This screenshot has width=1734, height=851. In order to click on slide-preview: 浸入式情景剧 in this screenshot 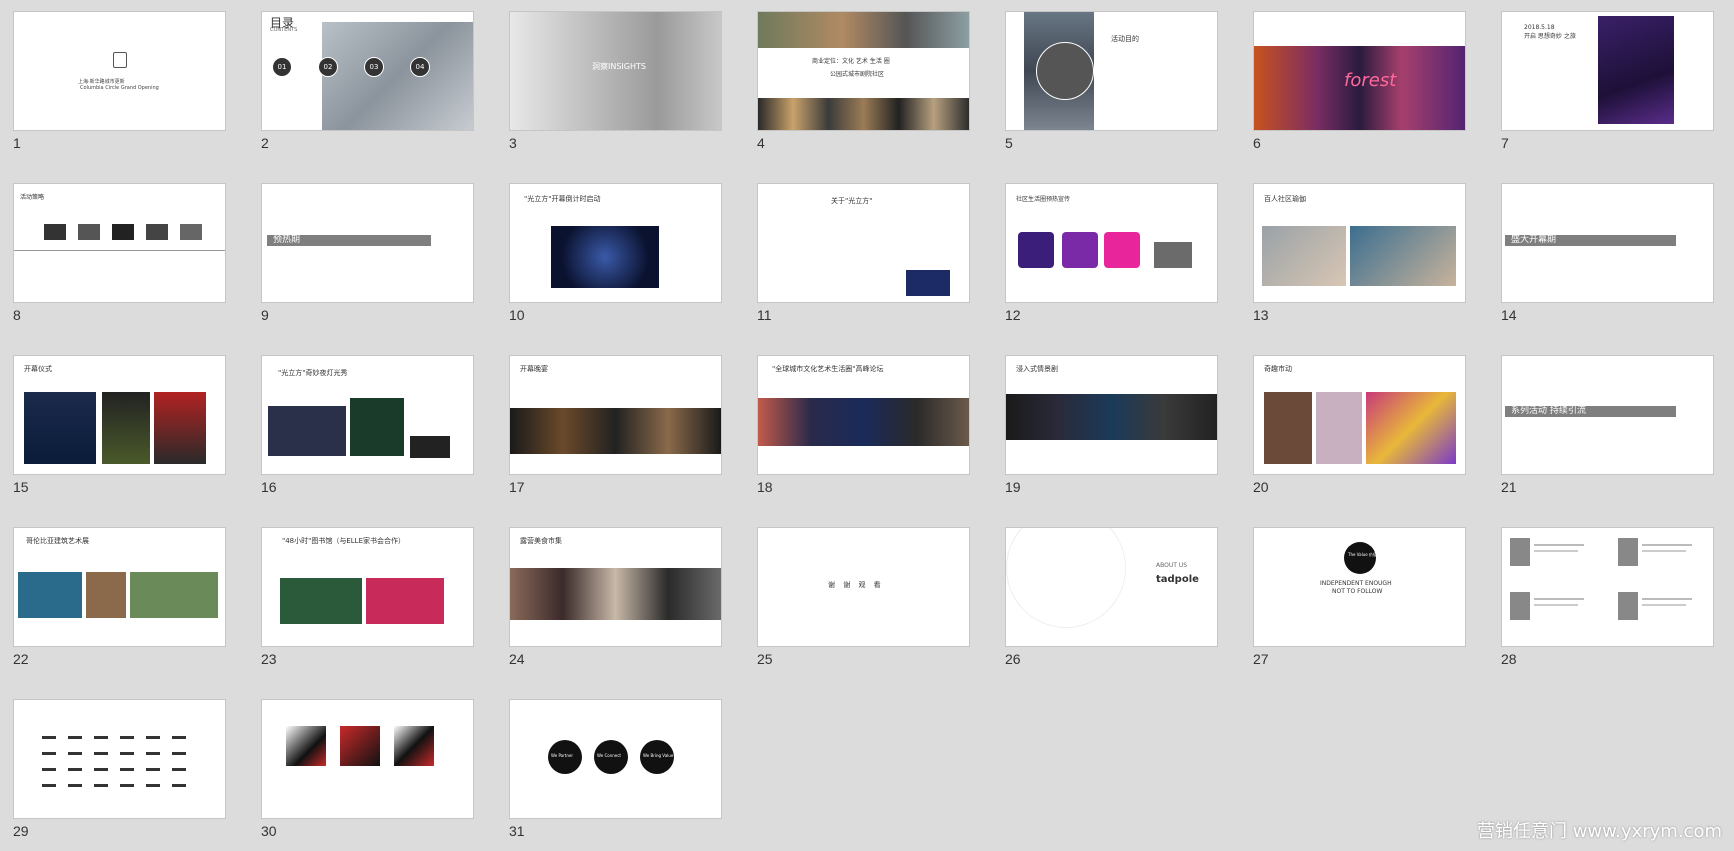, I will do `click(1111, 415)`.